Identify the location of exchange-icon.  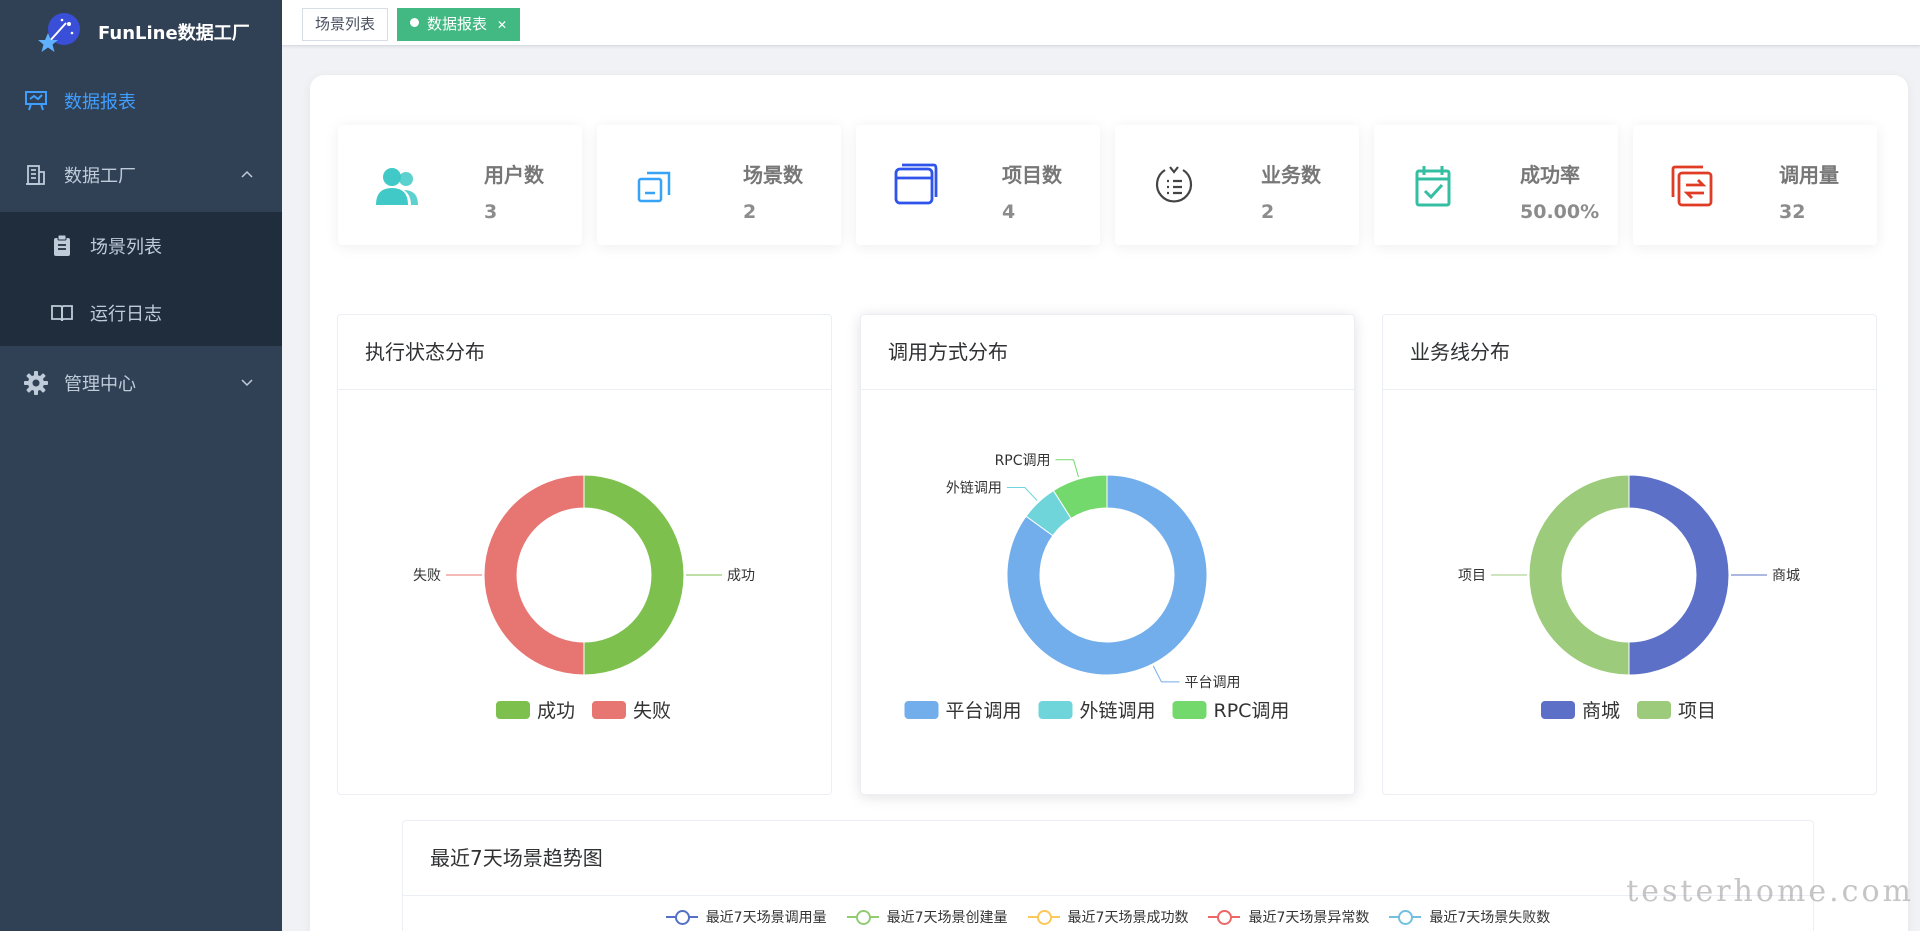
(1692, 186).